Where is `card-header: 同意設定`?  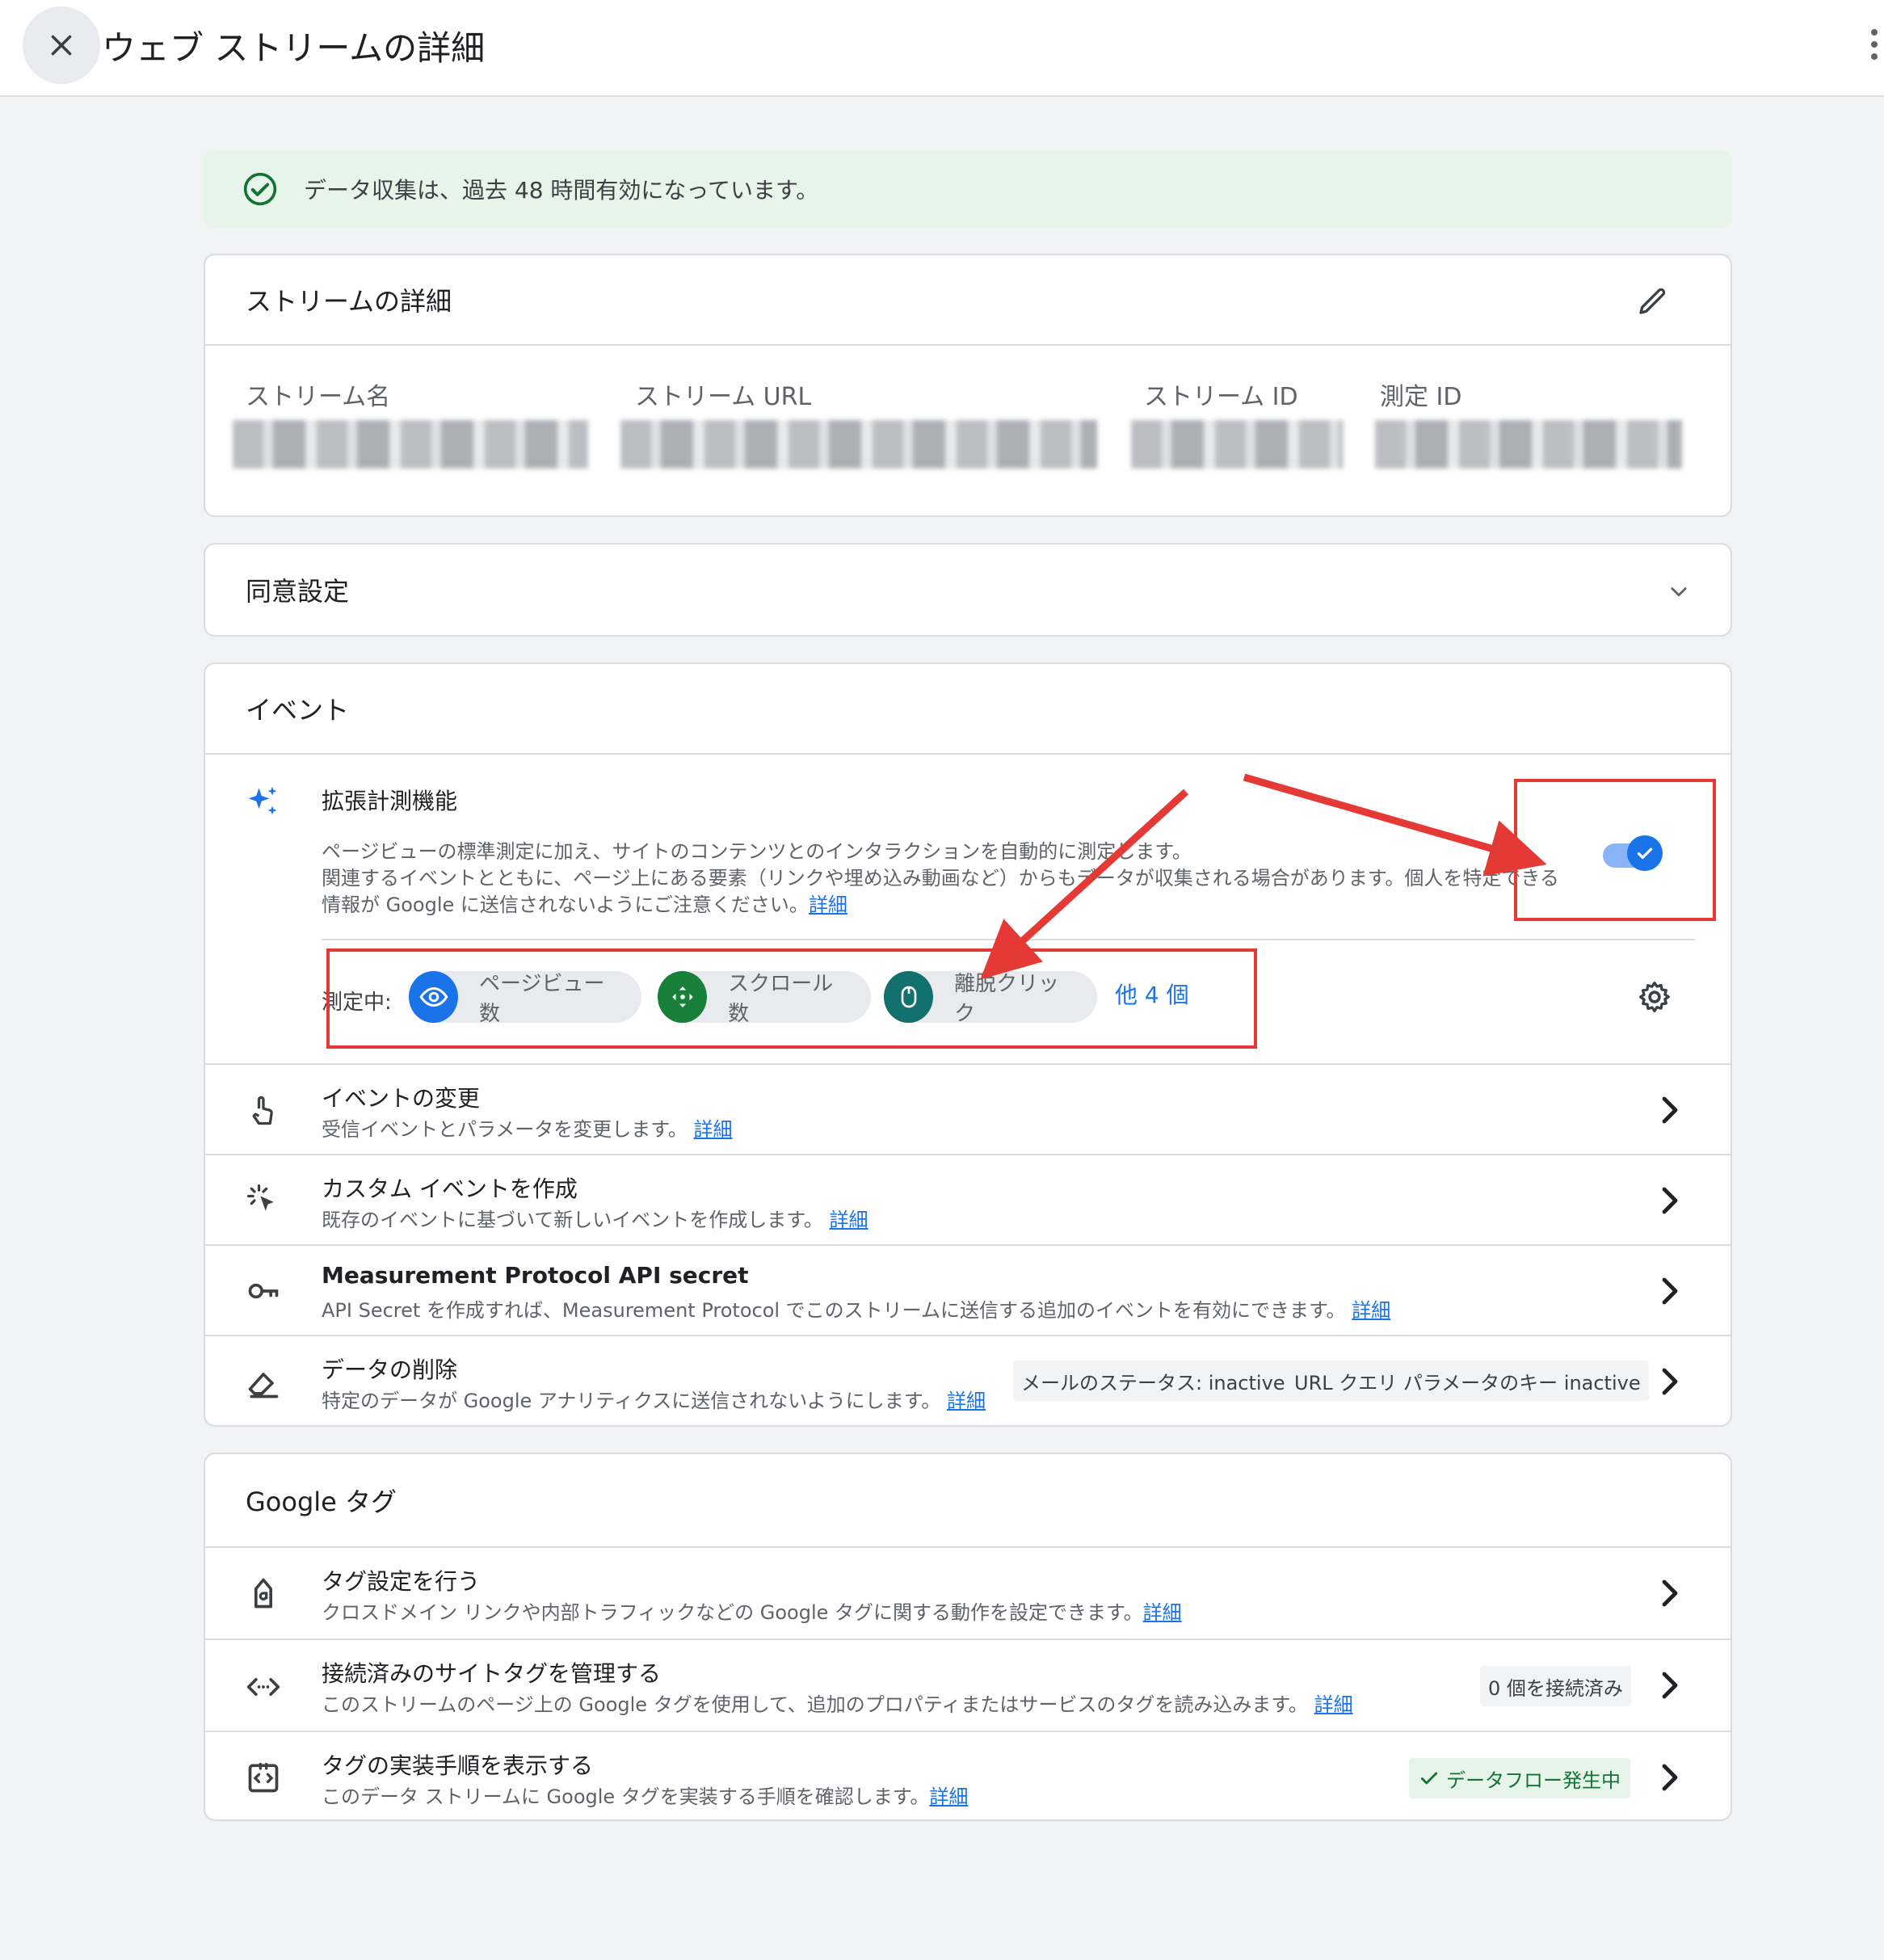 card-header: 同意設定 is located at coordinates (968, 590).